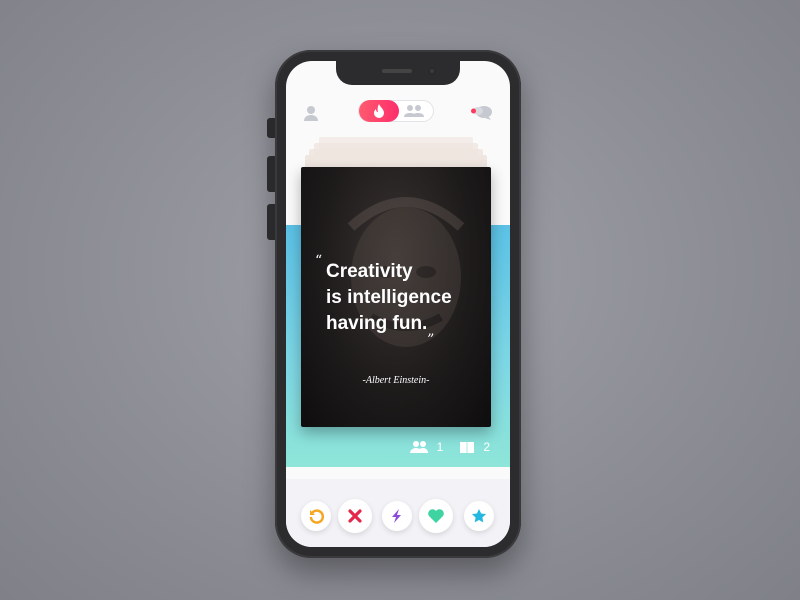  What do you see at coordinates (369, 271) in the screenshot?
I see `quote-line: Creativity` at bounding box center [369, 271].